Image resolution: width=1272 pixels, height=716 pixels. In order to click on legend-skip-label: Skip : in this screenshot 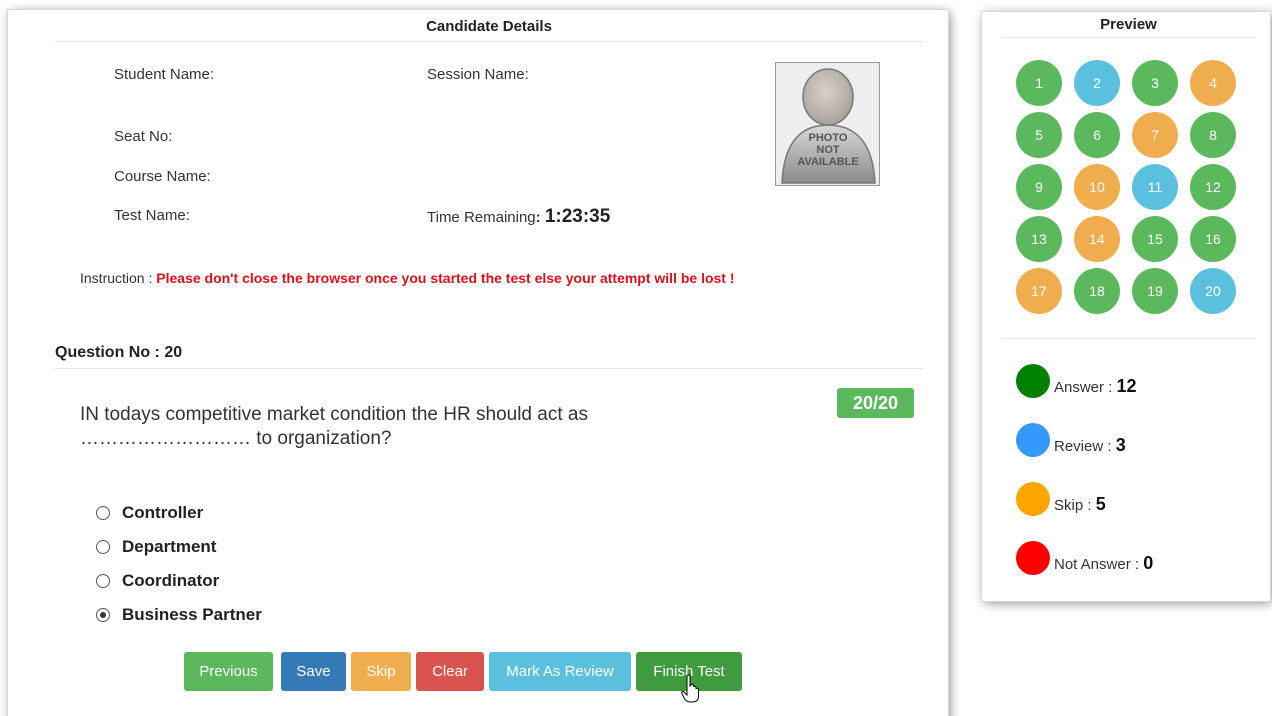, I will do `click(1075, 505)`.